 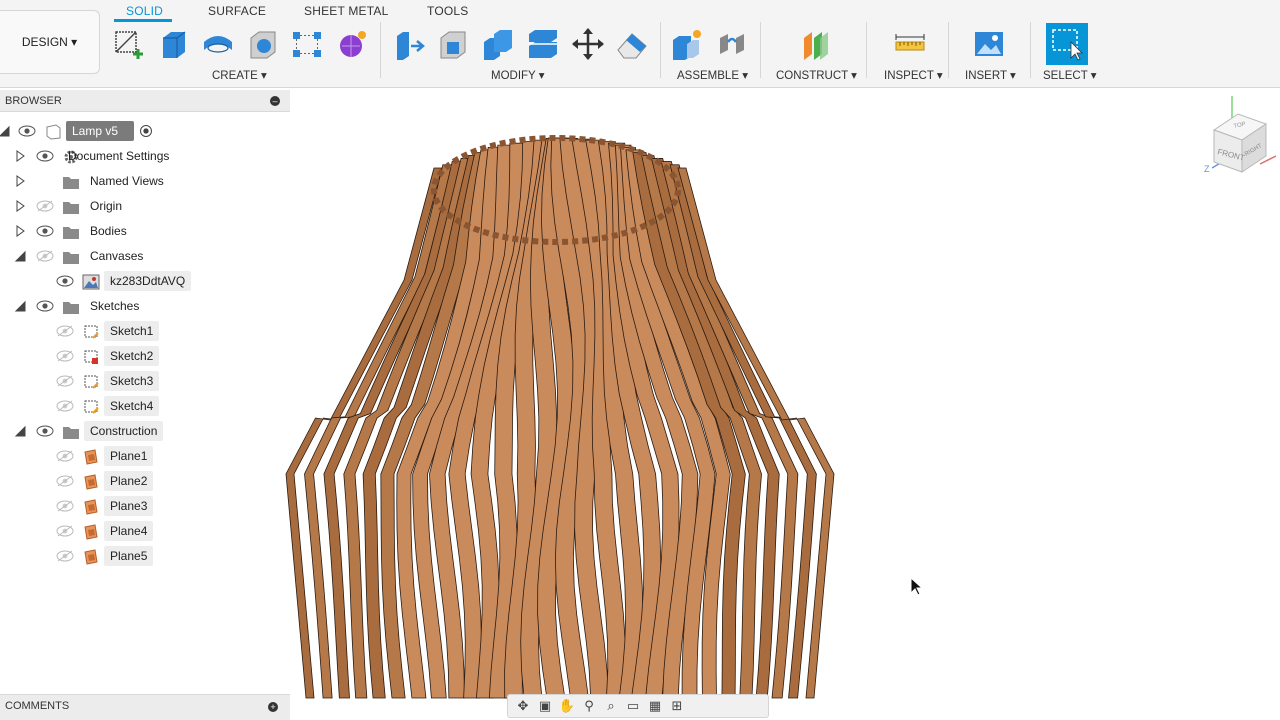 What do you see at coordinates (145, 306) in the screenshot?
I see `browser-item-sketches: Sketches` at bounding box center [145, 306].